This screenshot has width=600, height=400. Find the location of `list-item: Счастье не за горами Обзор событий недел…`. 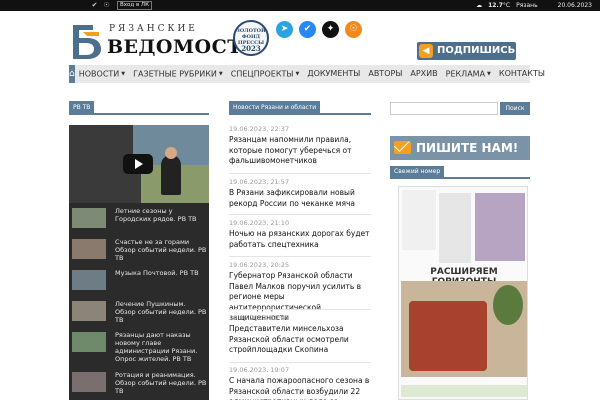

list-item: Счастье не за горами Обзор событий недел… is located at coordinates (139, 251).